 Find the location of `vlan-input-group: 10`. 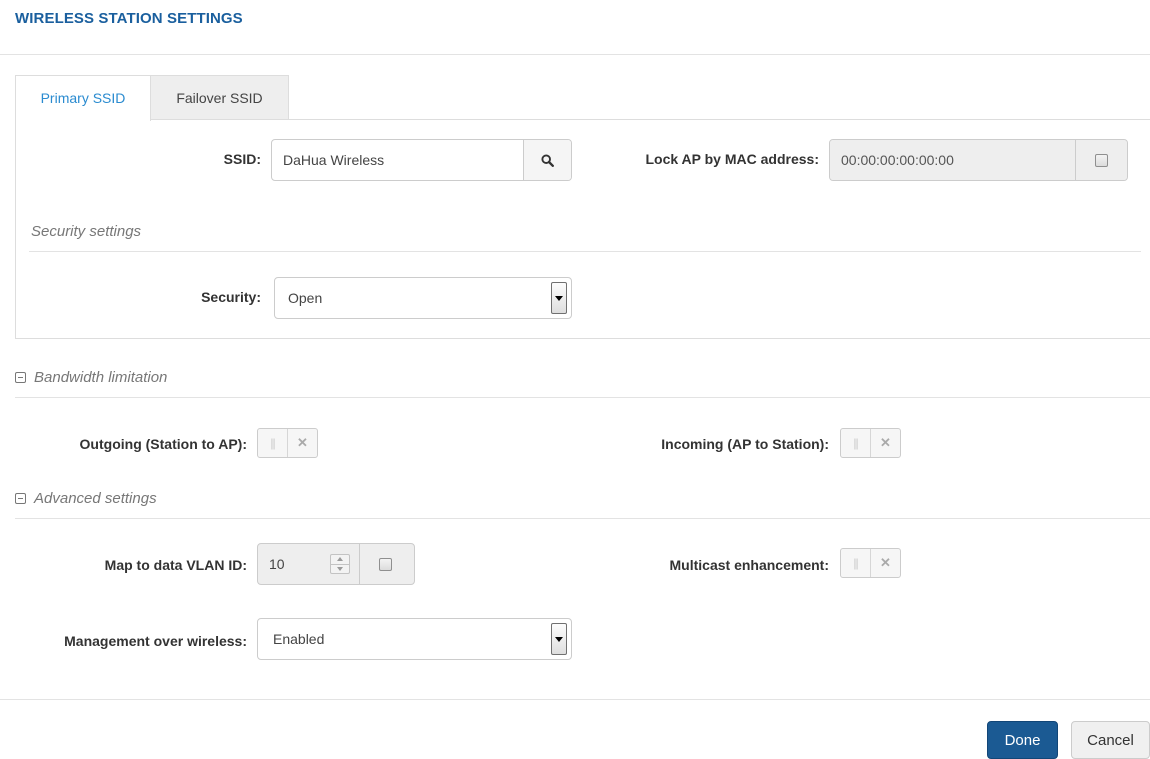

vlan-input-group: 10 is located at coordinates (336, 564).